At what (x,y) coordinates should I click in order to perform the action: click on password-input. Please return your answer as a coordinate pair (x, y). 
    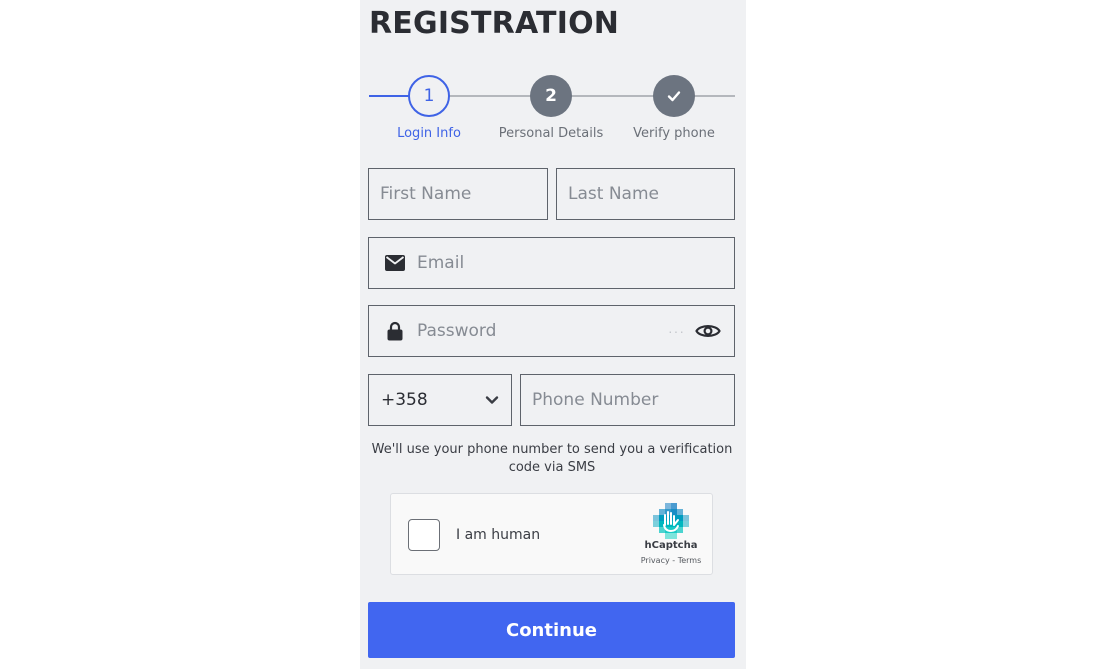
    Looking at the image, I should click on (537, 331).